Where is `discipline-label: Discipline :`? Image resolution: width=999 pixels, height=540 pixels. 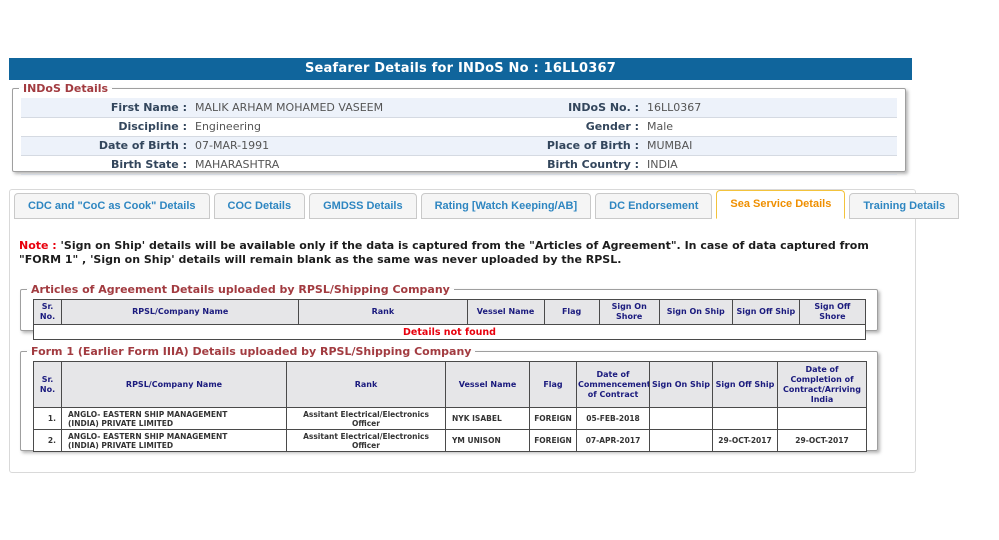
discipline-label: Discipline : is located at coordinates (106, 127).